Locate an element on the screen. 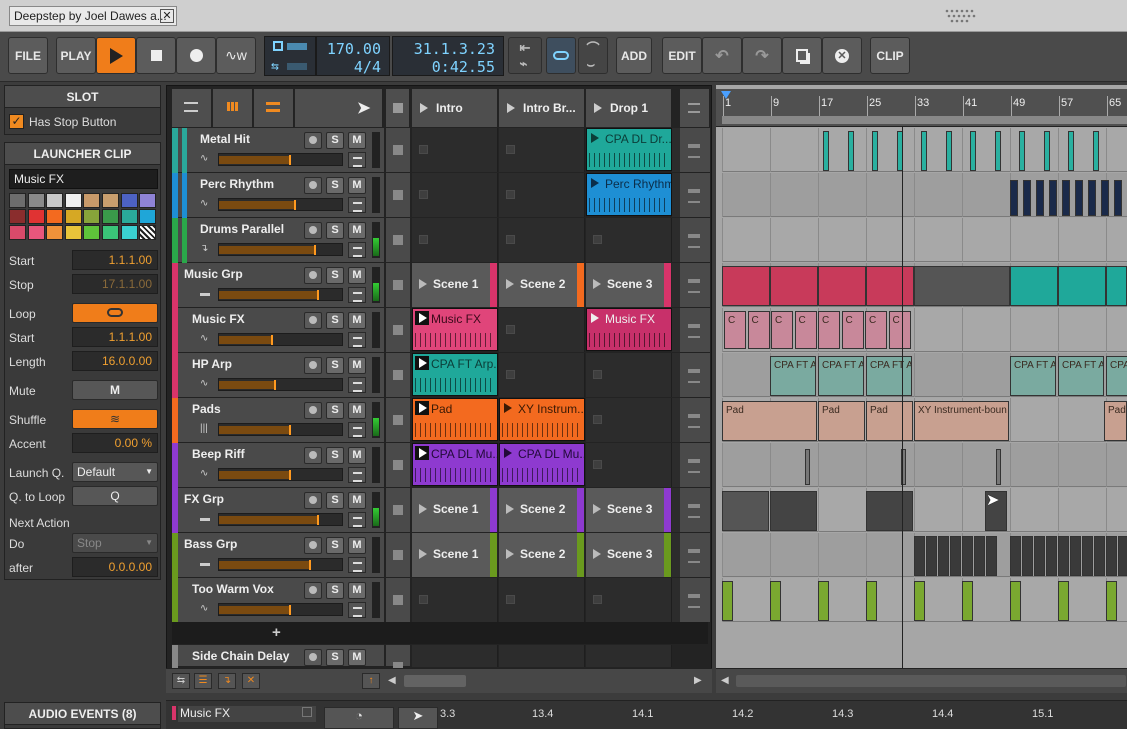 The width and height of the screenshot is (1127, 729). close-tab-icon: ✕ is located at coordinates (167, 16).